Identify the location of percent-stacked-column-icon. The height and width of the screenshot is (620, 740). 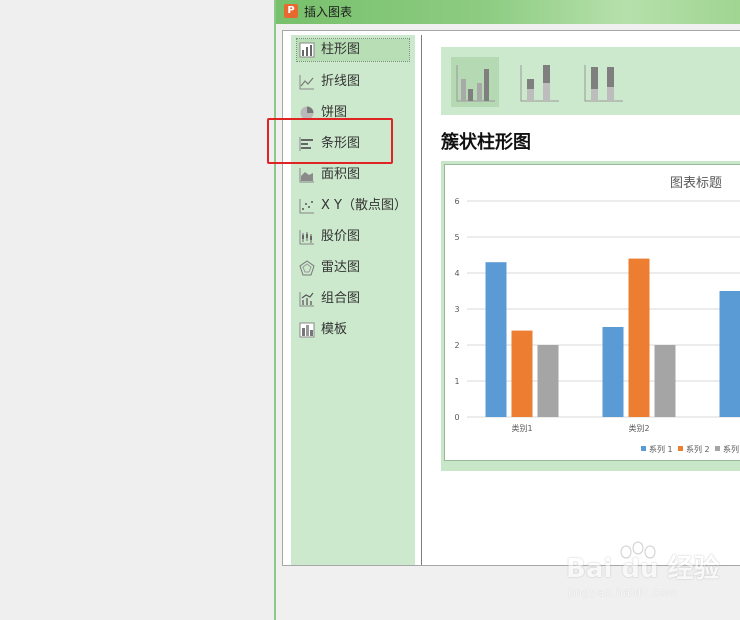
(603, 83).